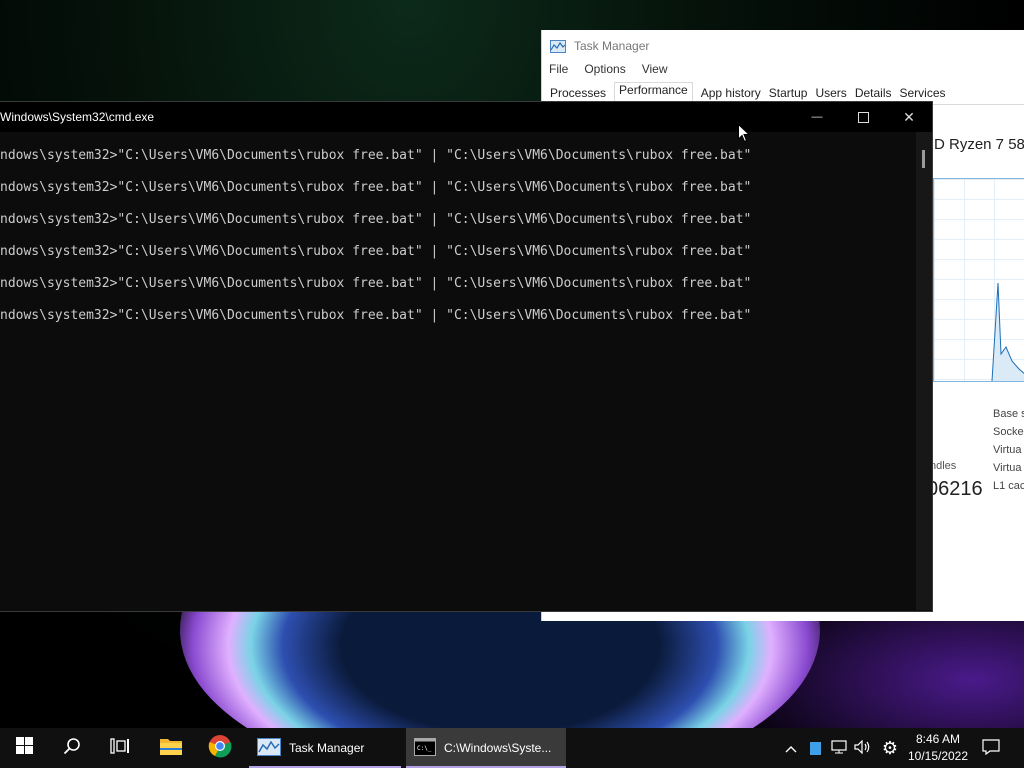 Image resolution: width=1024 pixels, height=768 pixels. What do you see at coordinates (943, 466) in the screenshot?
I see `handles-label: ndles` at bounding box center [943, 466].